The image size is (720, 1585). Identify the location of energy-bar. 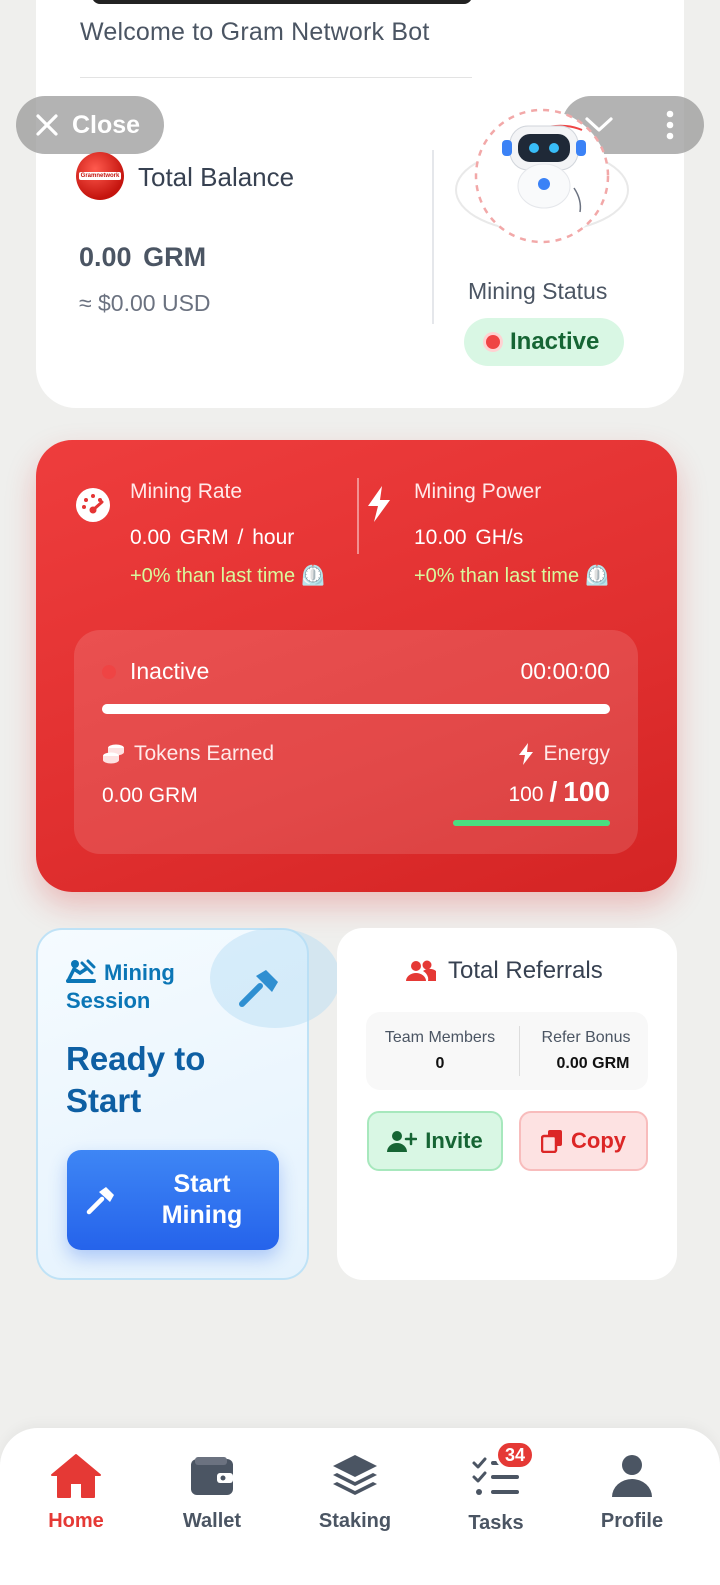
(531, 823).